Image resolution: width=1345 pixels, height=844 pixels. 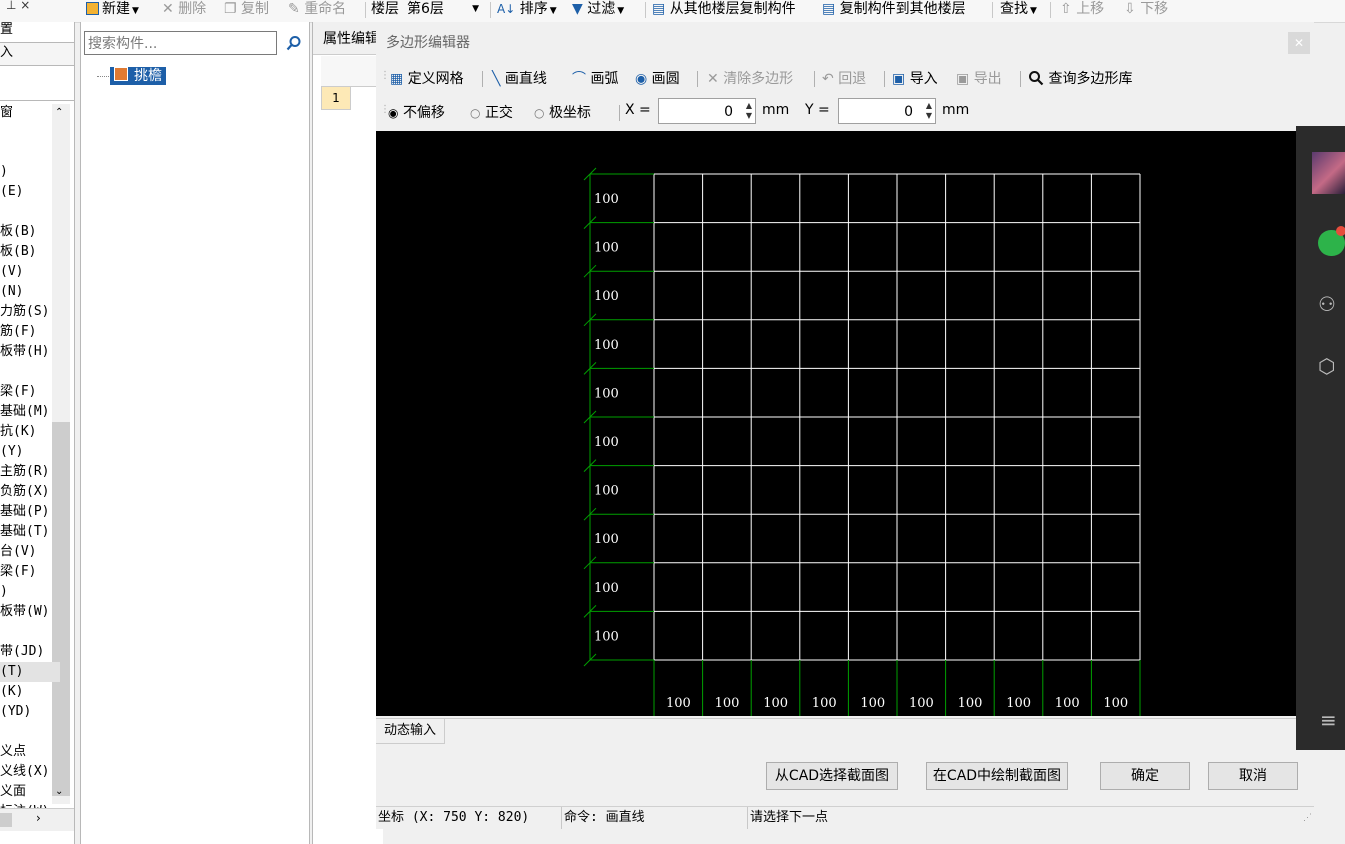 What do you see at coordinates (446, 10) in the screenshot?
I see `floor-select: 第6层 ▼` at bounding box center [446, 10].